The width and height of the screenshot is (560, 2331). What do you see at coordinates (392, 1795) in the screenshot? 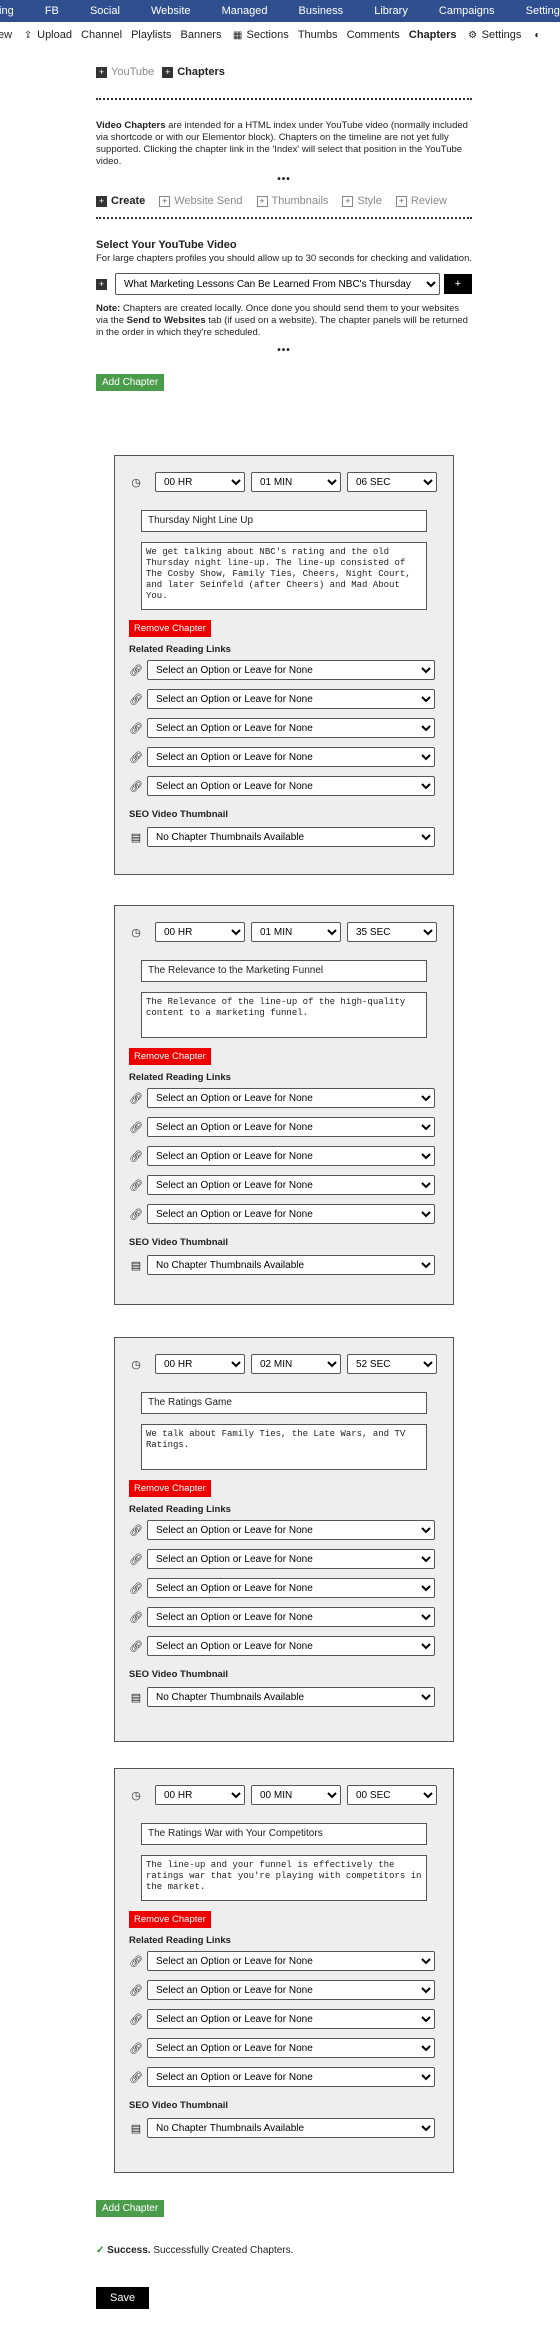
I see `second-select: 00 SEC` at bounding box center [392, 1795].